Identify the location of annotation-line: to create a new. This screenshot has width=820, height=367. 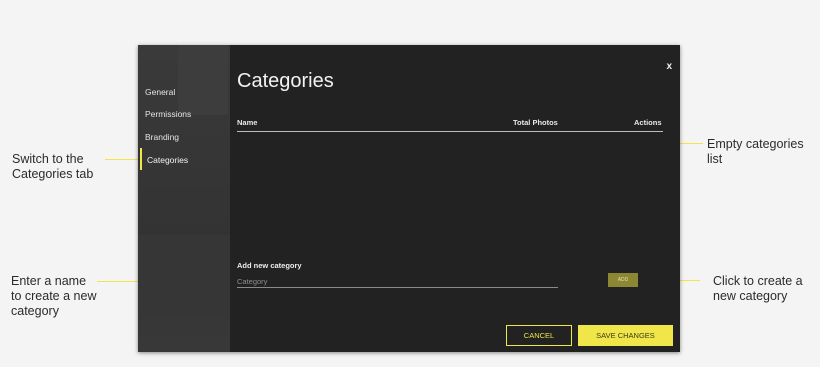
(54, 296).